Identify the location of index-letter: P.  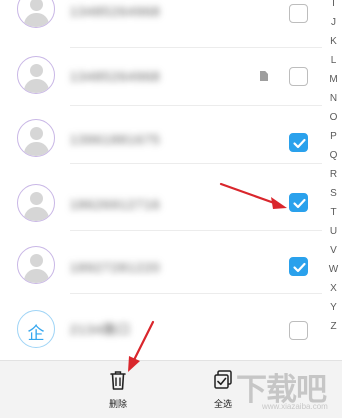
(333, 136).